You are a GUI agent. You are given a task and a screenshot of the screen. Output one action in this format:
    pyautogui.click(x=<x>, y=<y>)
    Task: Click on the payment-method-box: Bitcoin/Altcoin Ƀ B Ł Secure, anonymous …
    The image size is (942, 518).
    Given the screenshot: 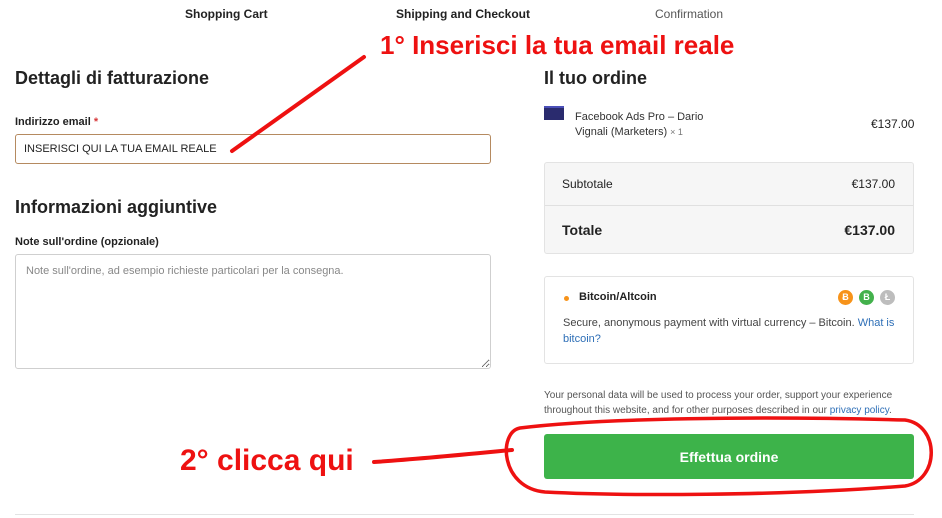 What is the action you would take?
    pyautogui.click(x=729, y=320)
    